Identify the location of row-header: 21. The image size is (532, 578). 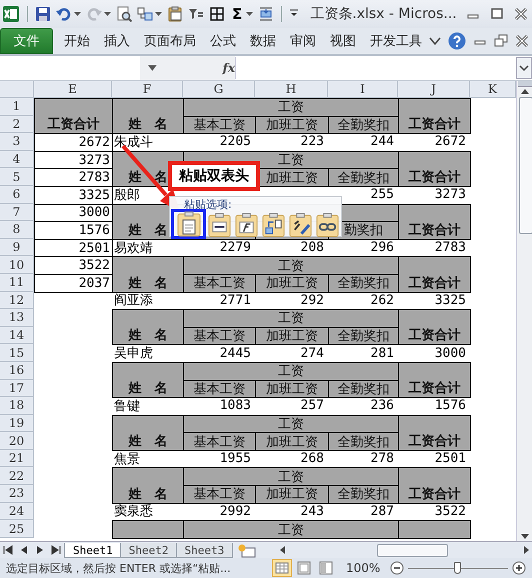
(17, 459).